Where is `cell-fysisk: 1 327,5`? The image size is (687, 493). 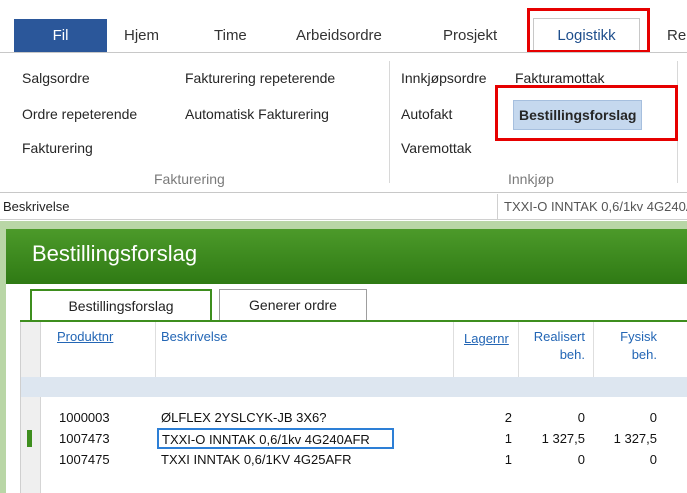 cell-fysisk: 1 327,5 is located at coordinates (635, 438).